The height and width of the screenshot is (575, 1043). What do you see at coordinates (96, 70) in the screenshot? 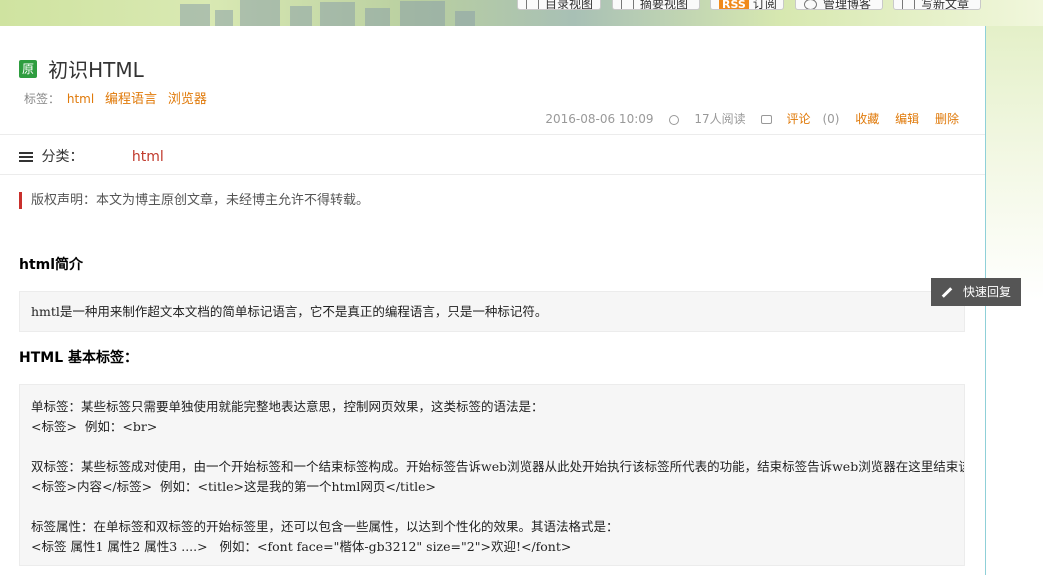
I see `article-title: 初识HTML` at bounding box center [96, 70].